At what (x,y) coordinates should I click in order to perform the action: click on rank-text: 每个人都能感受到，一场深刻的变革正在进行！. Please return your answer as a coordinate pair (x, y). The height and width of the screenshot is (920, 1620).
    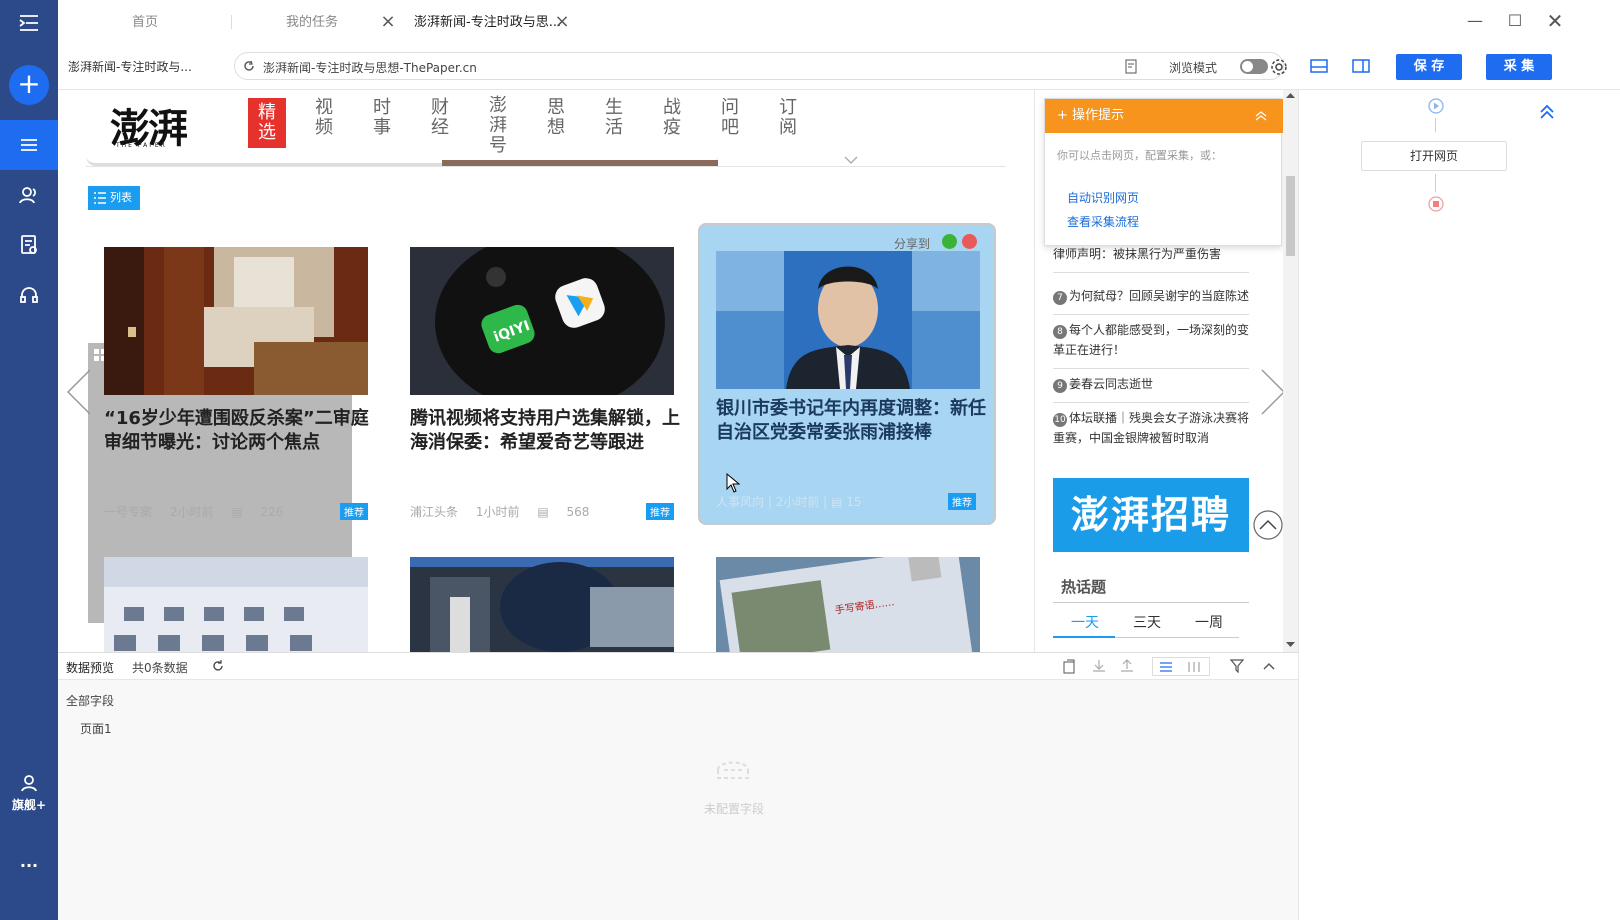
    Looking at the image, I should click on (1151, 340).